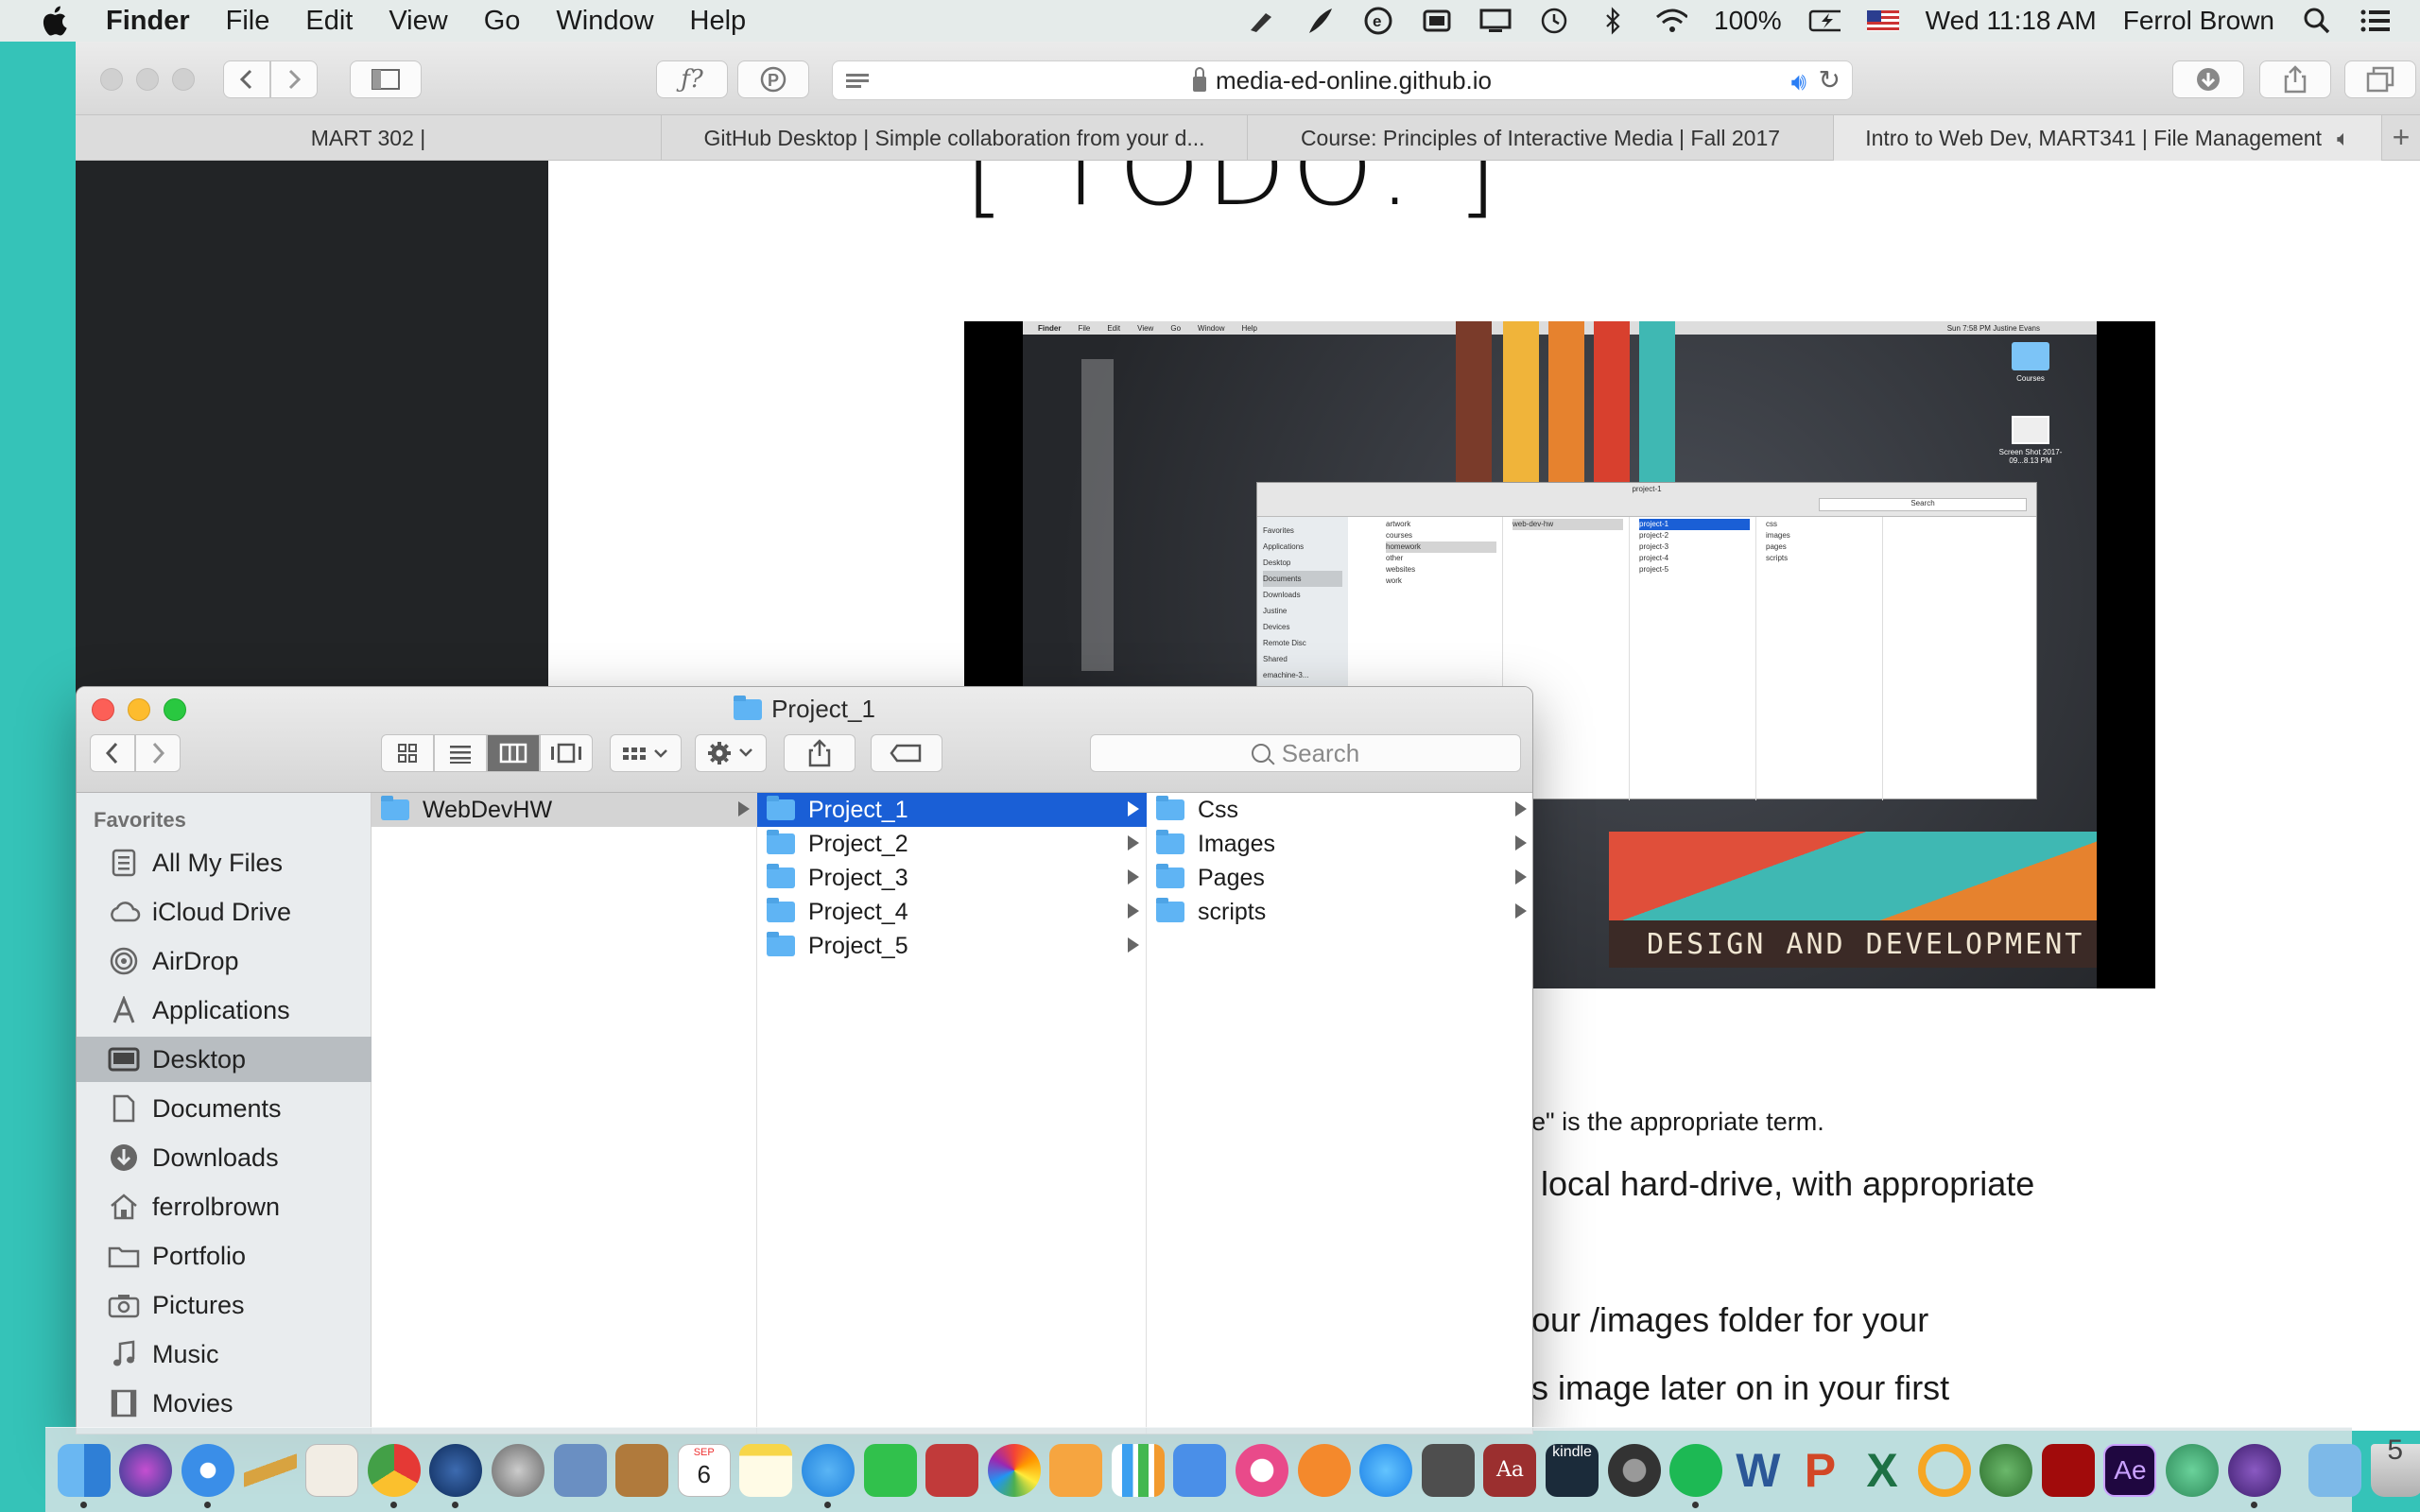 The height and width of the screenshot is (1512, 2420). Describe the element at coordinates (646, 753) in the screenshot. I see `arrange-button` at that location.